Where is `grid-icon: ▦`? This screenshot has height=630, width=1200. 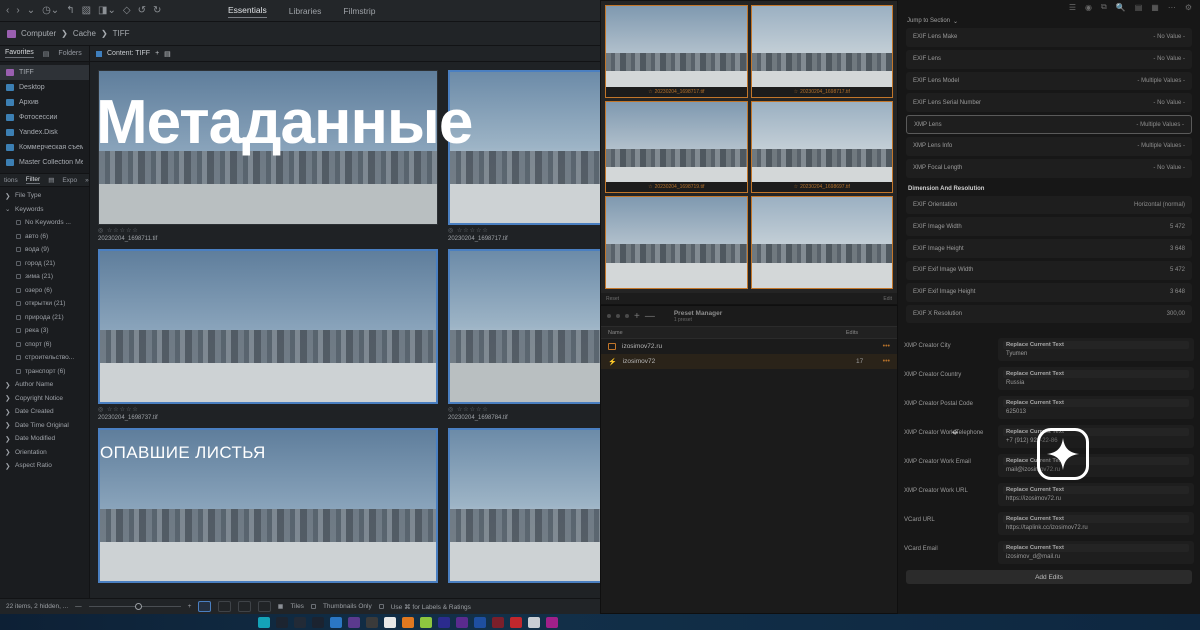
grid-icon: ▦ is located at coordinates (1155, 7).